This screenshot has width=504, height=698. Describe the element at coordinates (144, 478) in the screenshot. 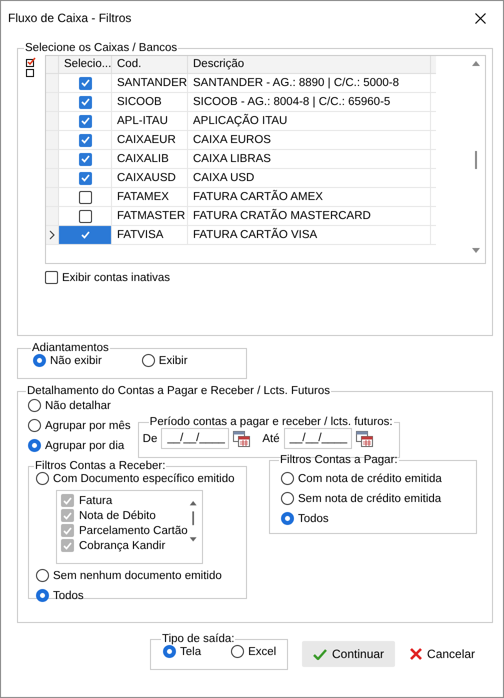

I see `radio-label: Com Documento específico emitido` at that location.